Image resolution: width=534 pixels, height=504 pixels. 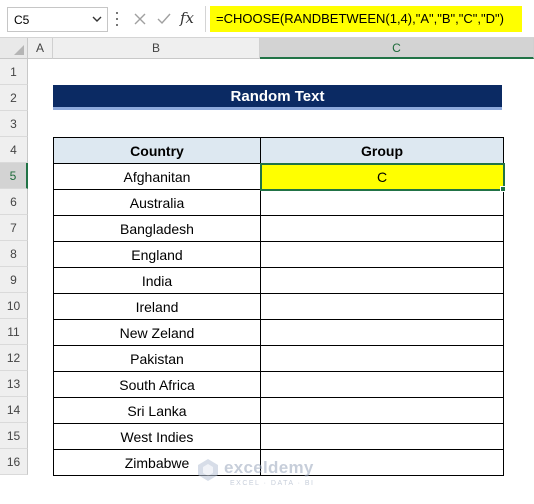 I want to click on row-header-14: 14, so click(x=14, y=410).